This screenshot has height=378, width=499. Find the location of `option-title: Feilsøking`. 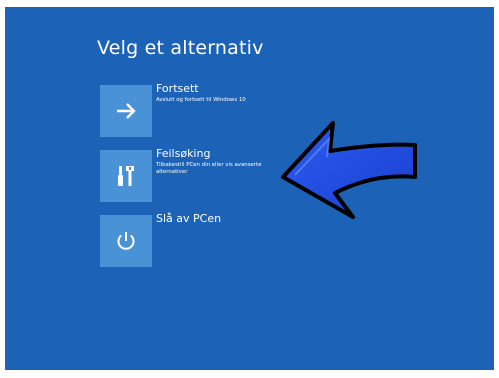

option-title: Feilsøking is located at coordinates (183, 153).